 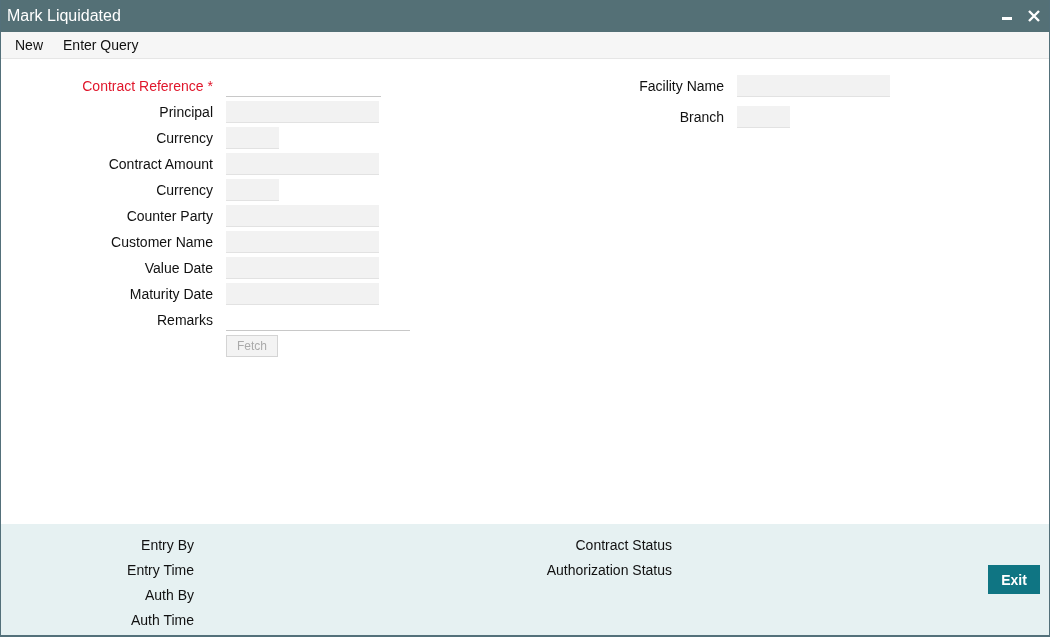 I want to click on field-label: Value Date, so click(x=178, y=268).